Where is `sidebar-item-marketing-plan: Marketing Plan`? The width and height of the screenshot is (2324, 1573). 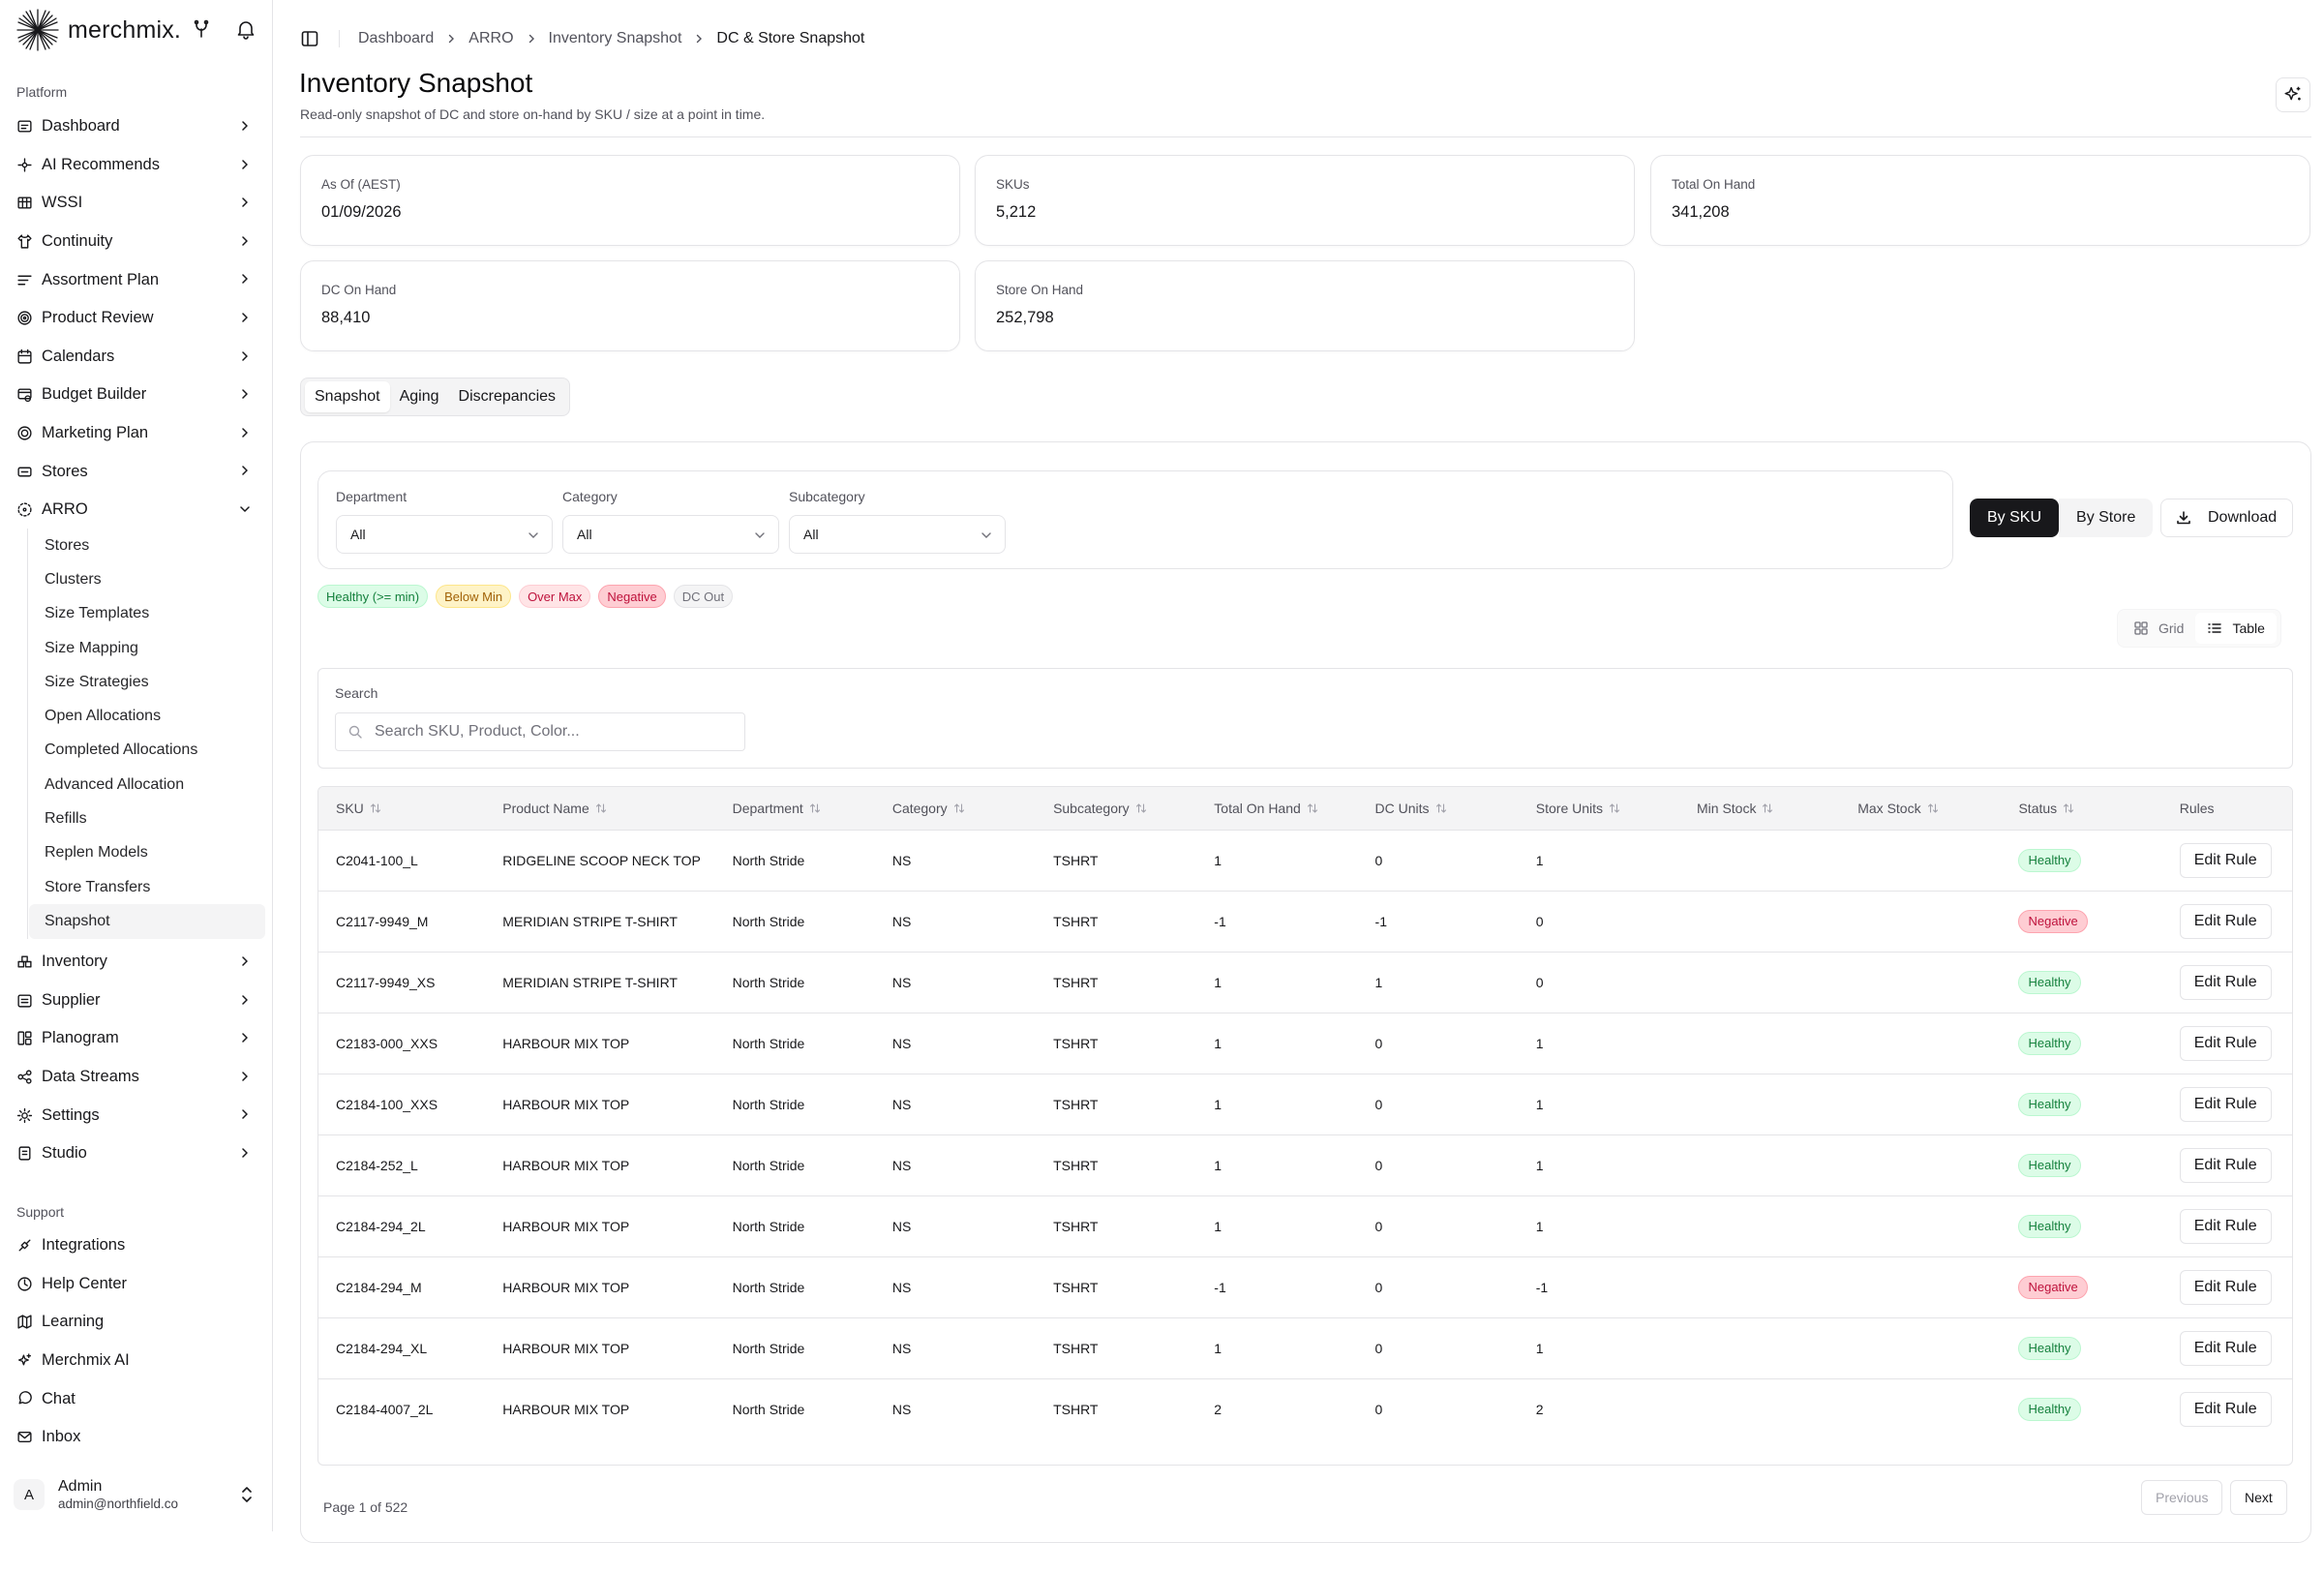
sidebar-item-marketing-plan: Marketing Plan is located at coordinates (136, 433).